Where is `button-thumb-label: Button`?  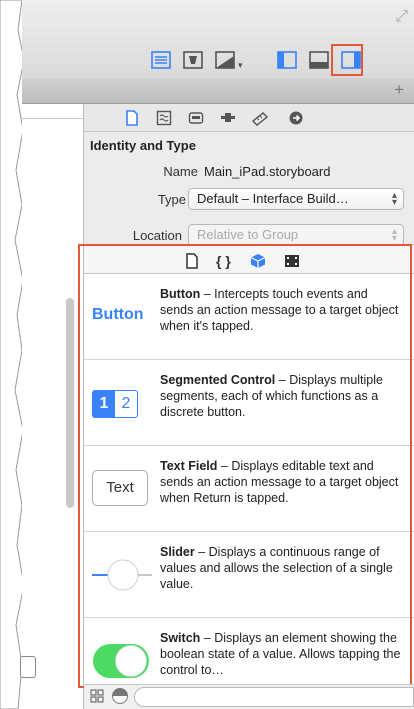
button-thumb-label: Button is located at coordinates (118, 314).